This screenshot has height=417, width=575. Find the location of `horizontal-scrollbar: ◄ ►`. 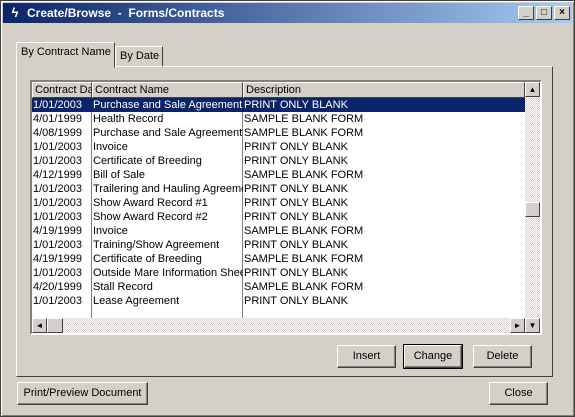

horizontal-scrollbar: ◄ ► is located at coordinates (278, 325).